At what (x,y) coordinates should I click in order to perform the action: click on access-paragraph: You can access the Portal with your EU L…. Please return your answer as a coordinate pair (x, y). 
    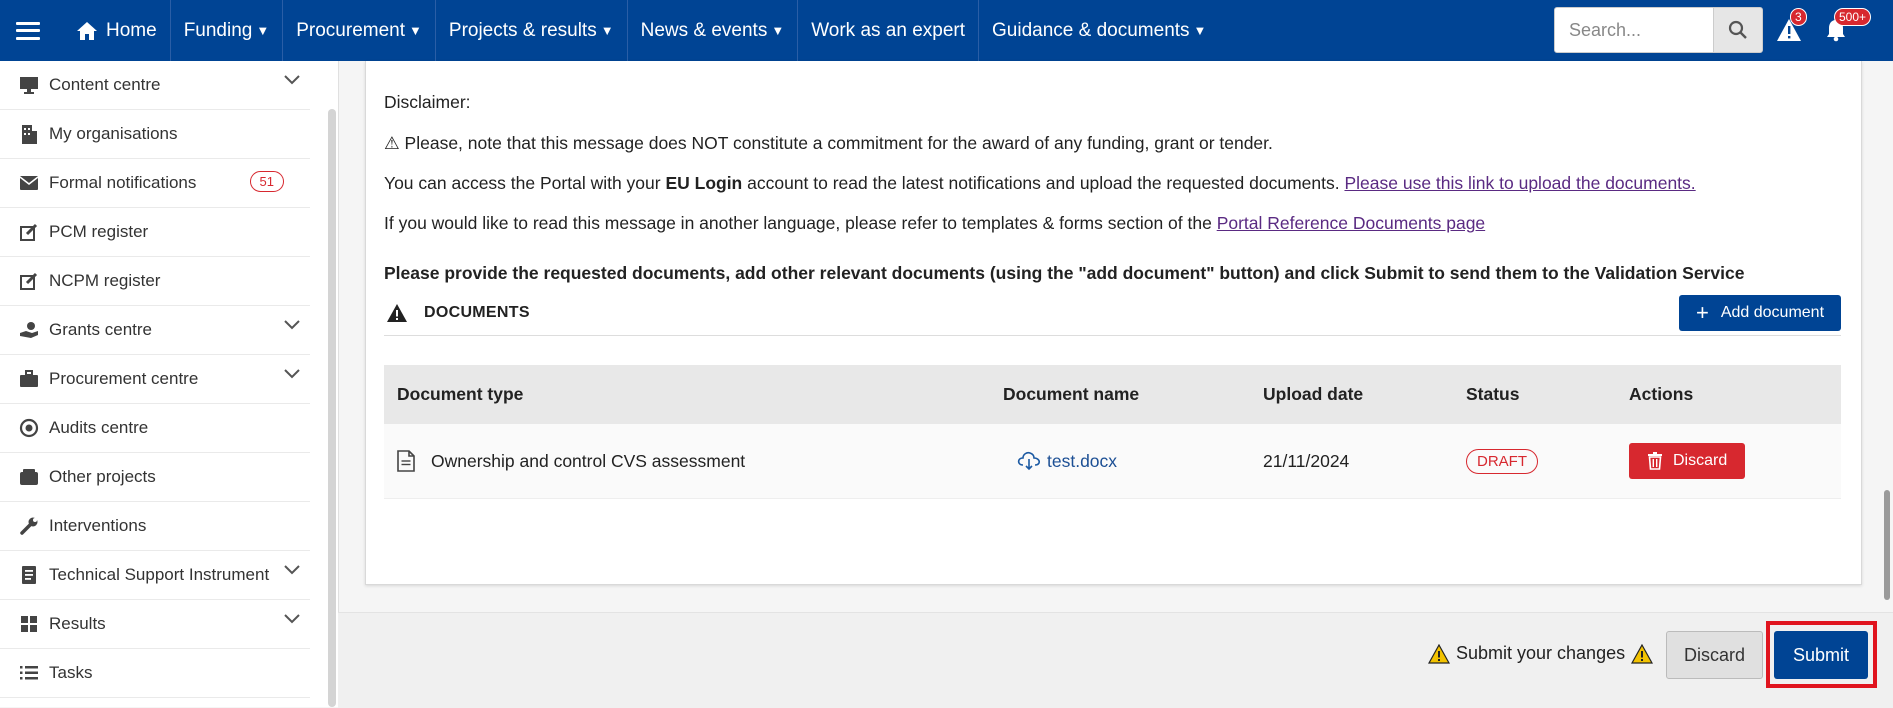
    Looking at the image, I should click on (1040, 183).